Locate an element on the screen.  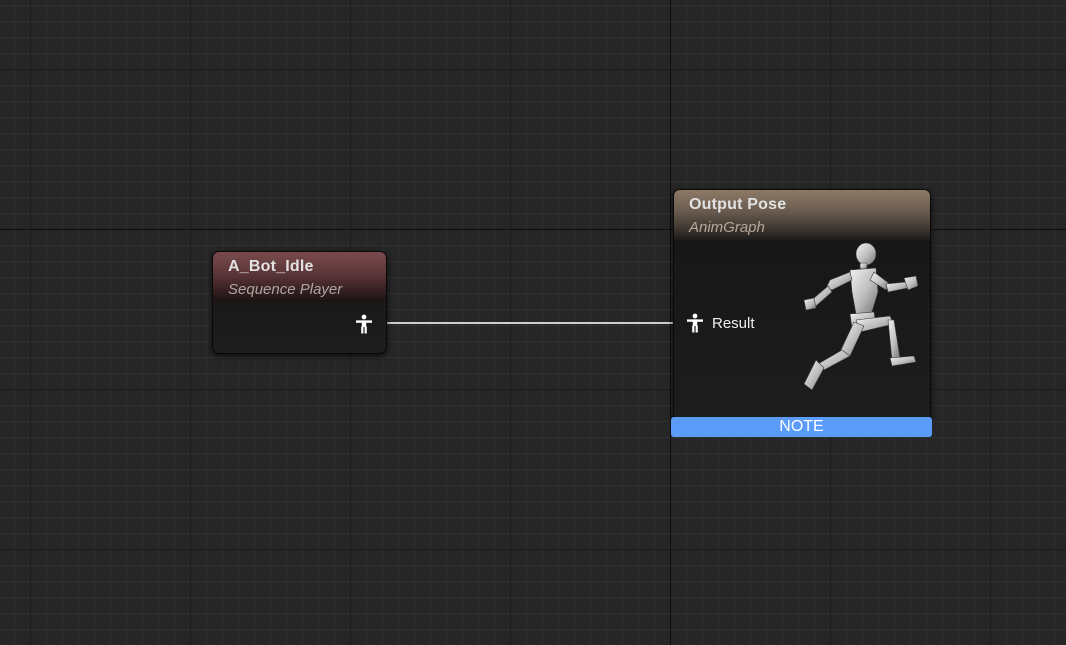
note-button: NOTE is located at coordinates (801, 427).